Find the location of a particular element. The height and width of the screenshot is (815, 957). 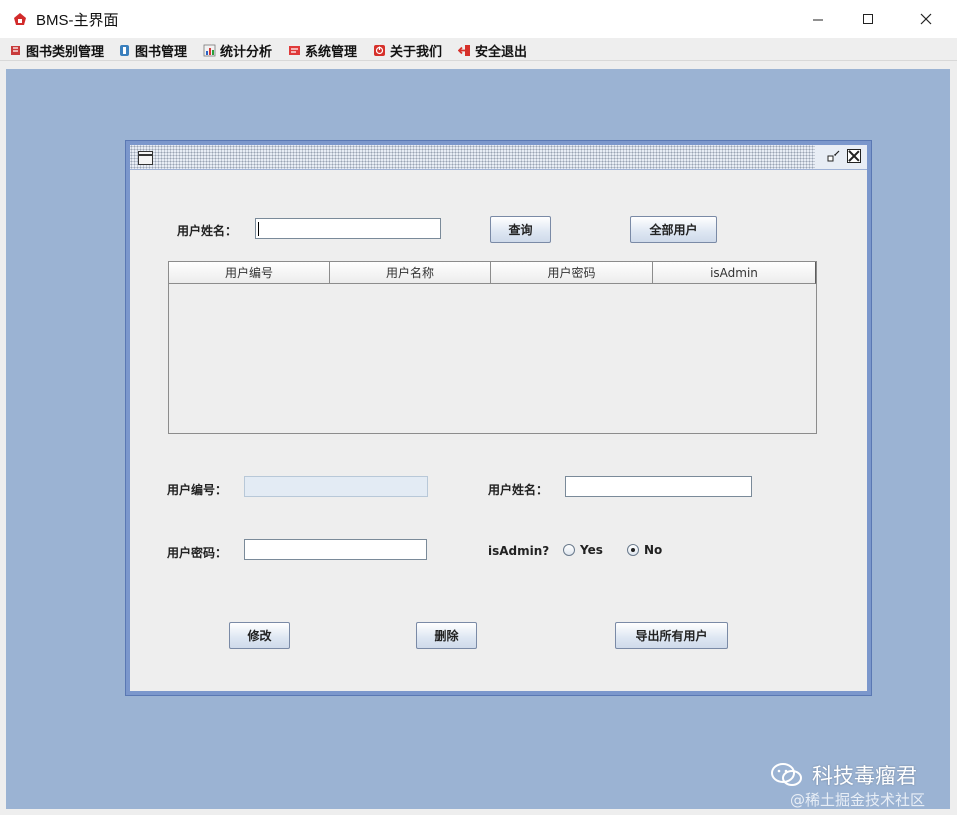

menu-system: 系统管理 is located at coordinates (322, 50).